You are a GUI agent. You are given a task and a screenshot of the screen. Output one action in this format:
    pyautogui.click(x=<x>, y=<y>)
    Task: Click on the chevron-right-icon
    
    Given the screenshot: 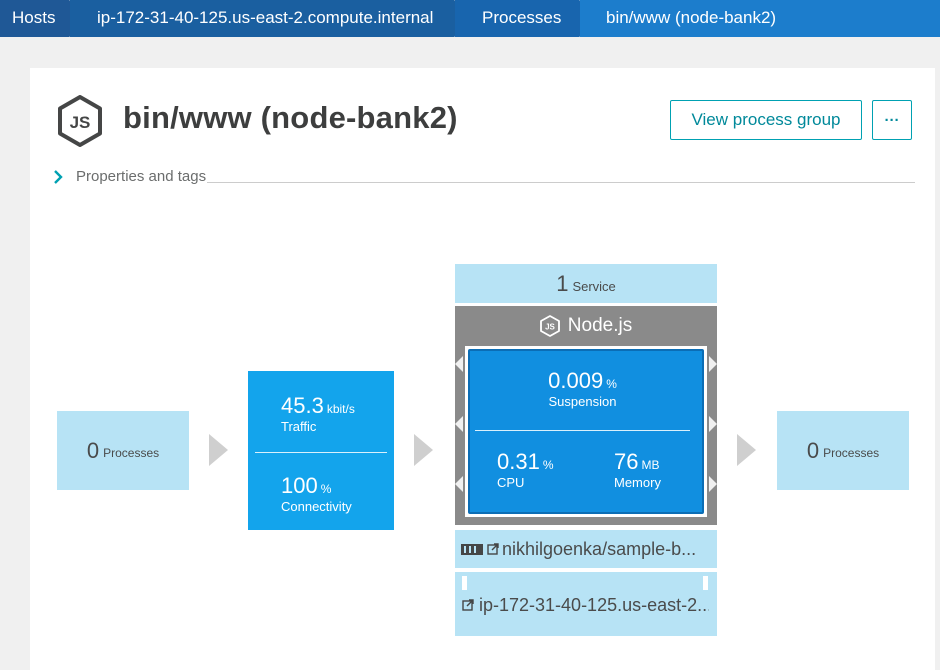 What is the action you would take?
    pyautogui.click(x=58, y=176)
    